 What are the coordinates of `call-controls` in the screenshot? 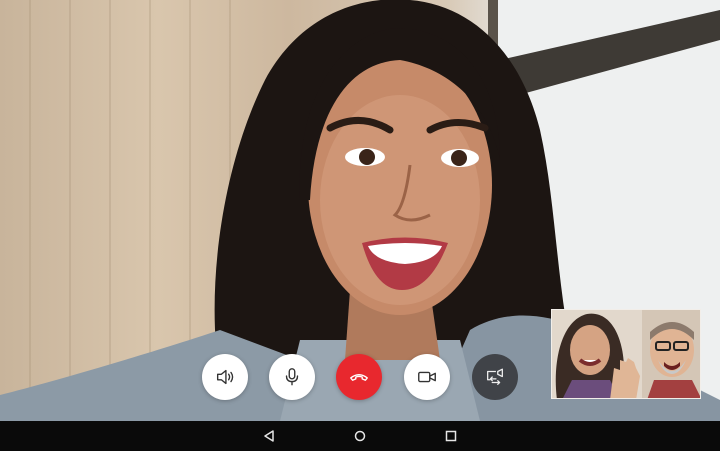 It's located at (360, 377).